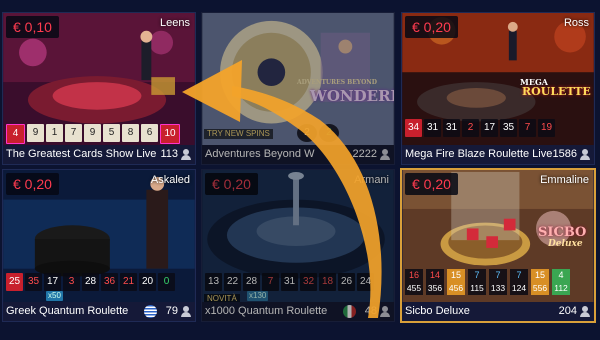 The height and width of the screenshot is (340, 600). What do you see at coordinates (318, 133) in the screenshot?
I see `results-history: 2 2` at bounding box center [318, 133].